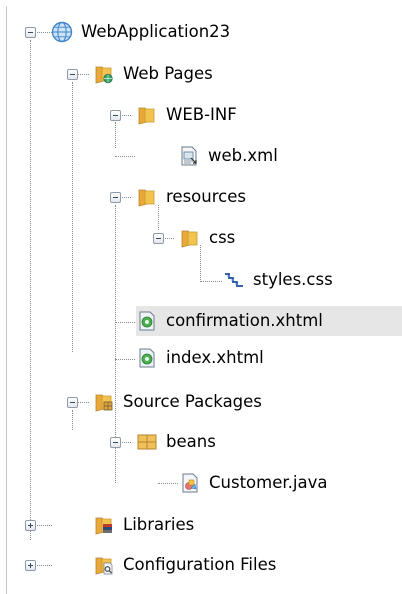  I want to click on tree-node-web-inf: WEB-INF, so click(188, 115).